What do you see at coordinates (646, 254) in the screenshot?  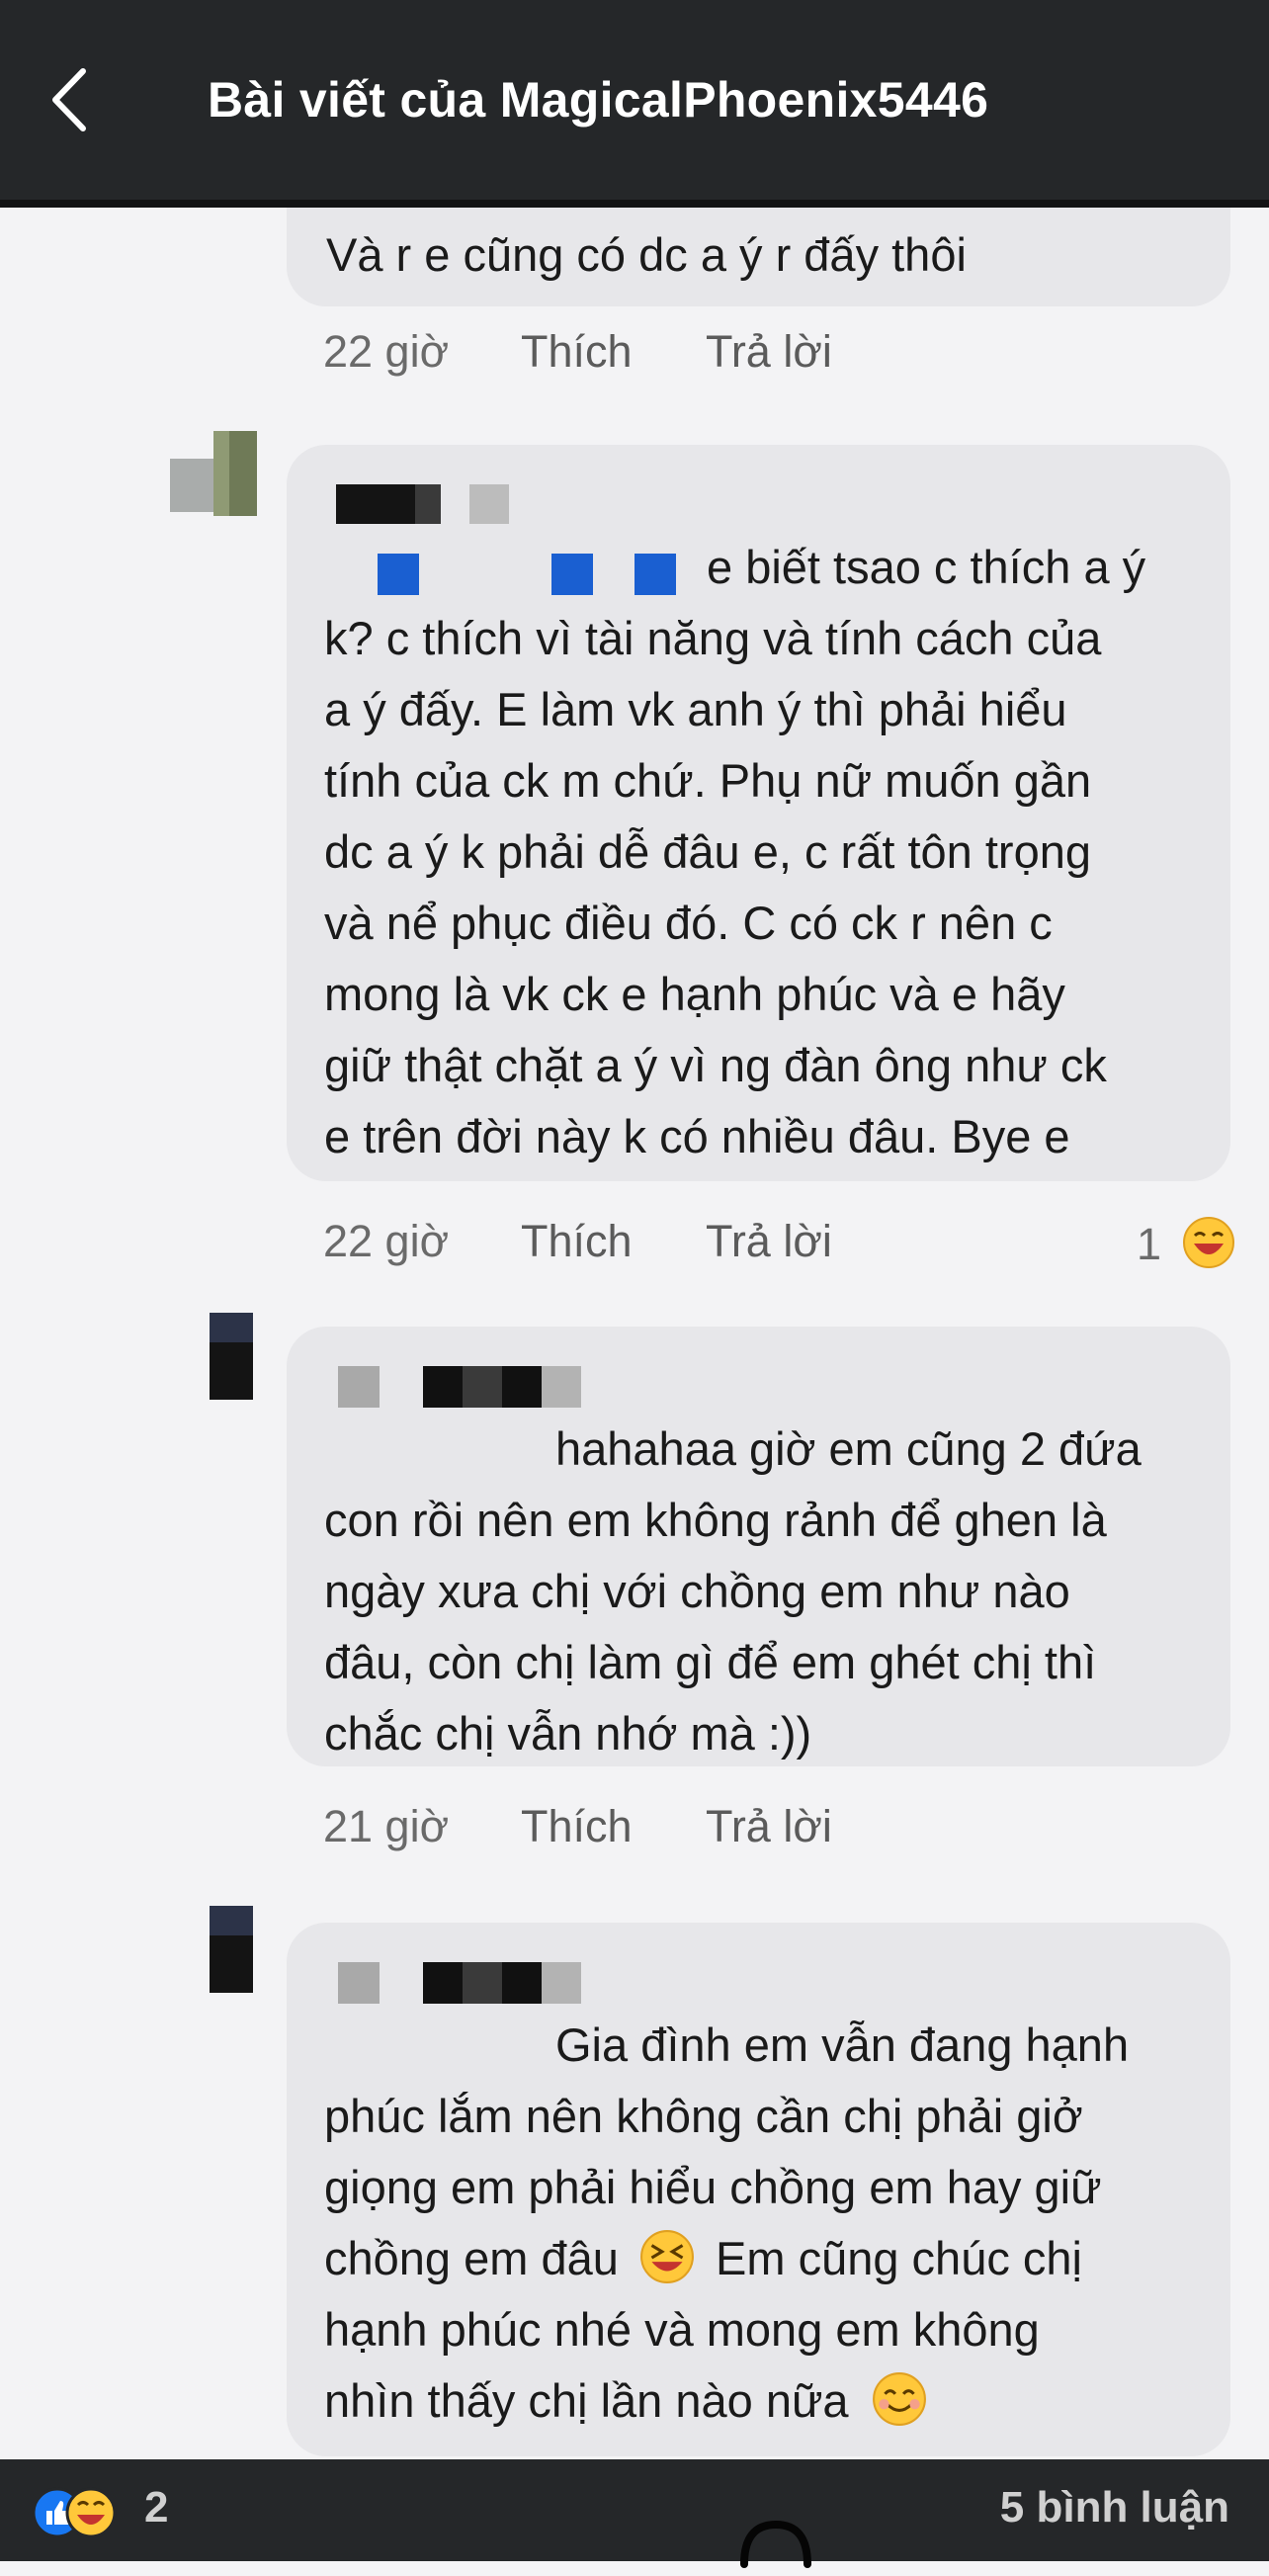 I see `comment-text-line: Và r e cũng có dc a ý r đấy thôi` at bounding box center [646, 254].